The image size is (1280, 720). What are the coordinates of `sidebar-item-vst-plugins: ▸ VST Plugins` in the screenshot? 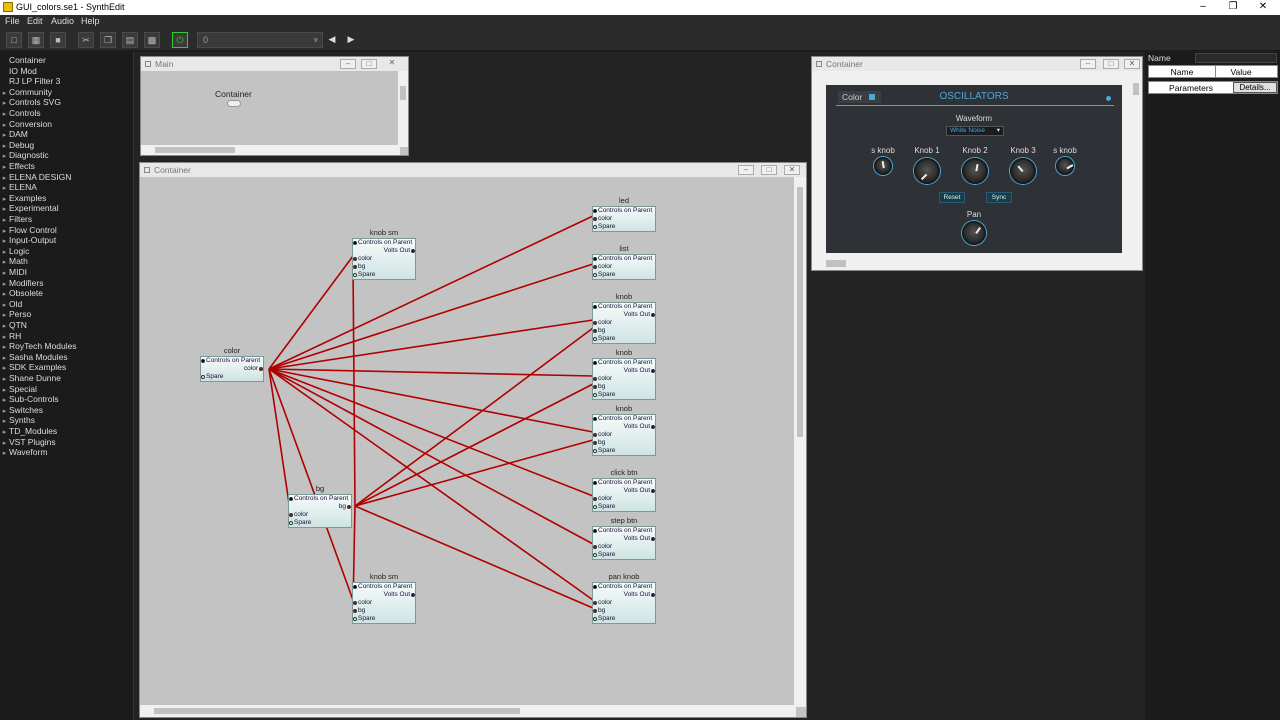 It's located at (28, 442).